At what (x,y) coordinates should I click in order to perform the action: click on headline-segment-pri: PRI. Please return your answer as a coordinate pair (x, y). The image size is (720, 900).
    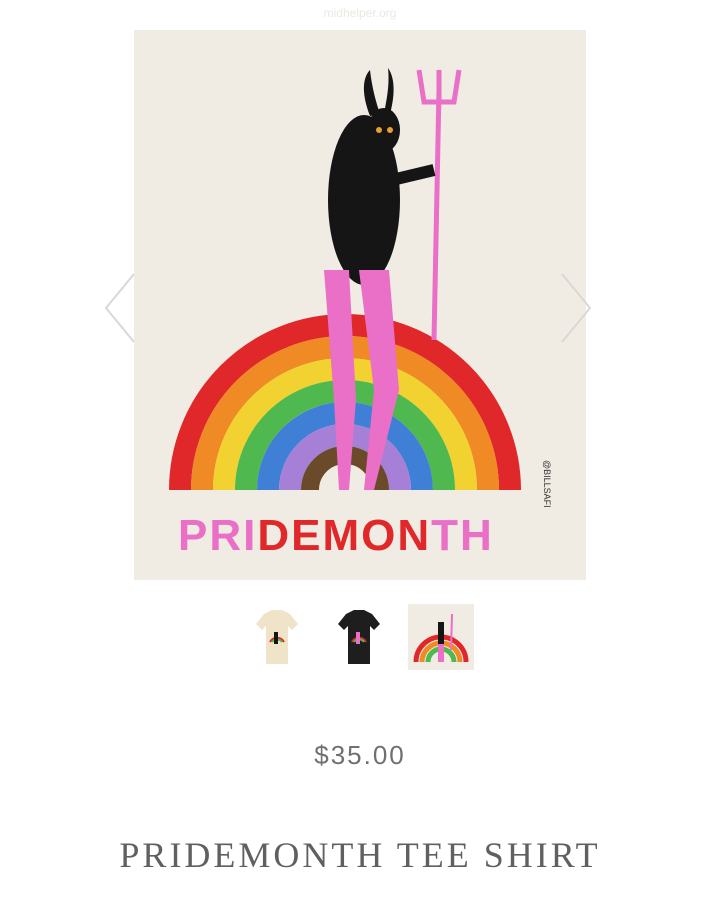
    Looking at the image, I should click on (217, 535).